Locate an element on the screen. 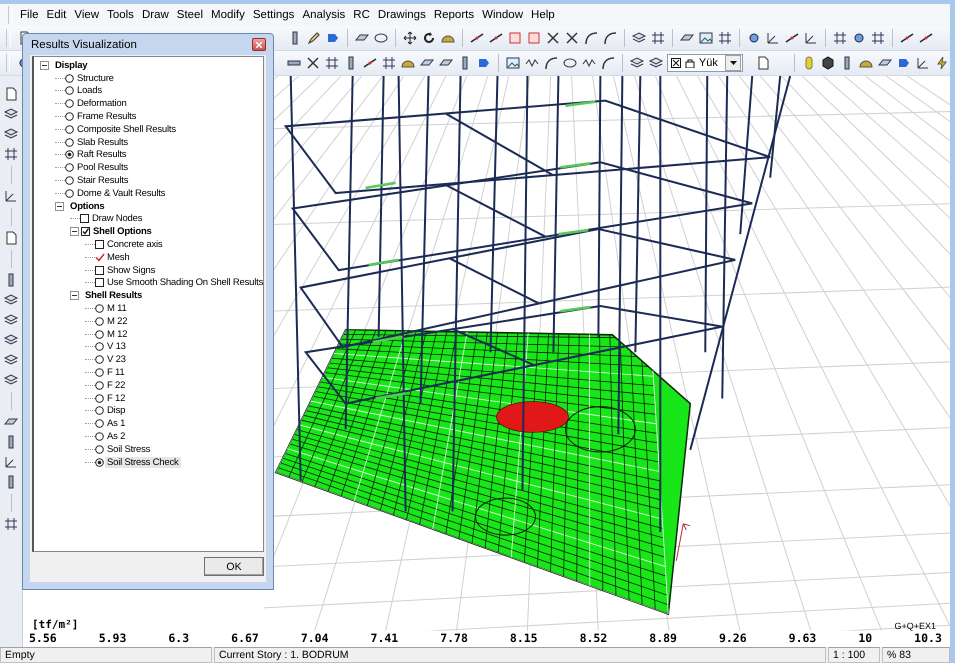 Image resolution: width=955 pixels, height=663 pixels. tree-item: Soil Stress is located at coordinates (128, 449).